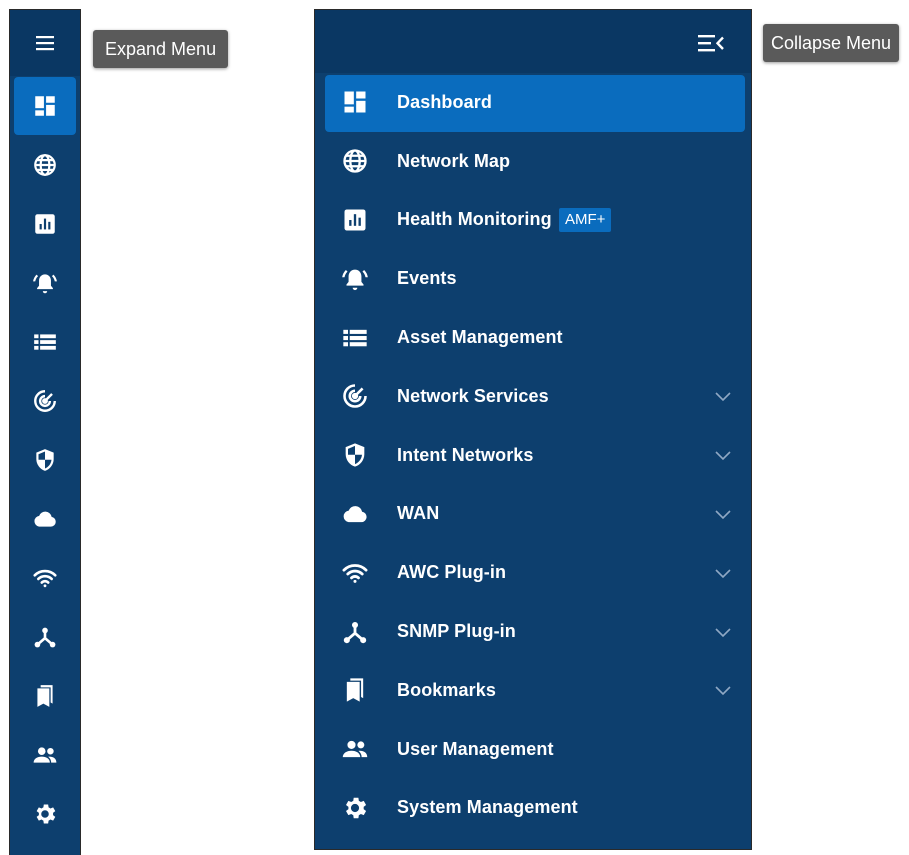 The height and width of the screenshot is (855, 909). I want to click on hamburger-menu-icon, so click(45, 43).